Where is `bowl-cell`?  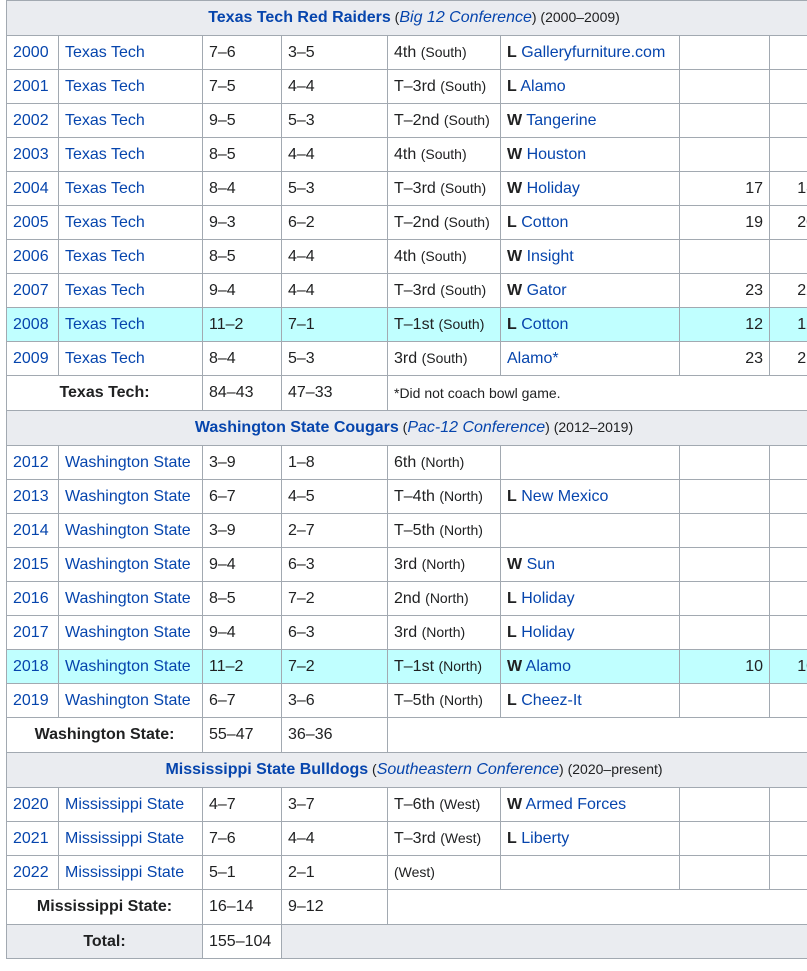 bowl-cell is located at coordinates (590, 462).